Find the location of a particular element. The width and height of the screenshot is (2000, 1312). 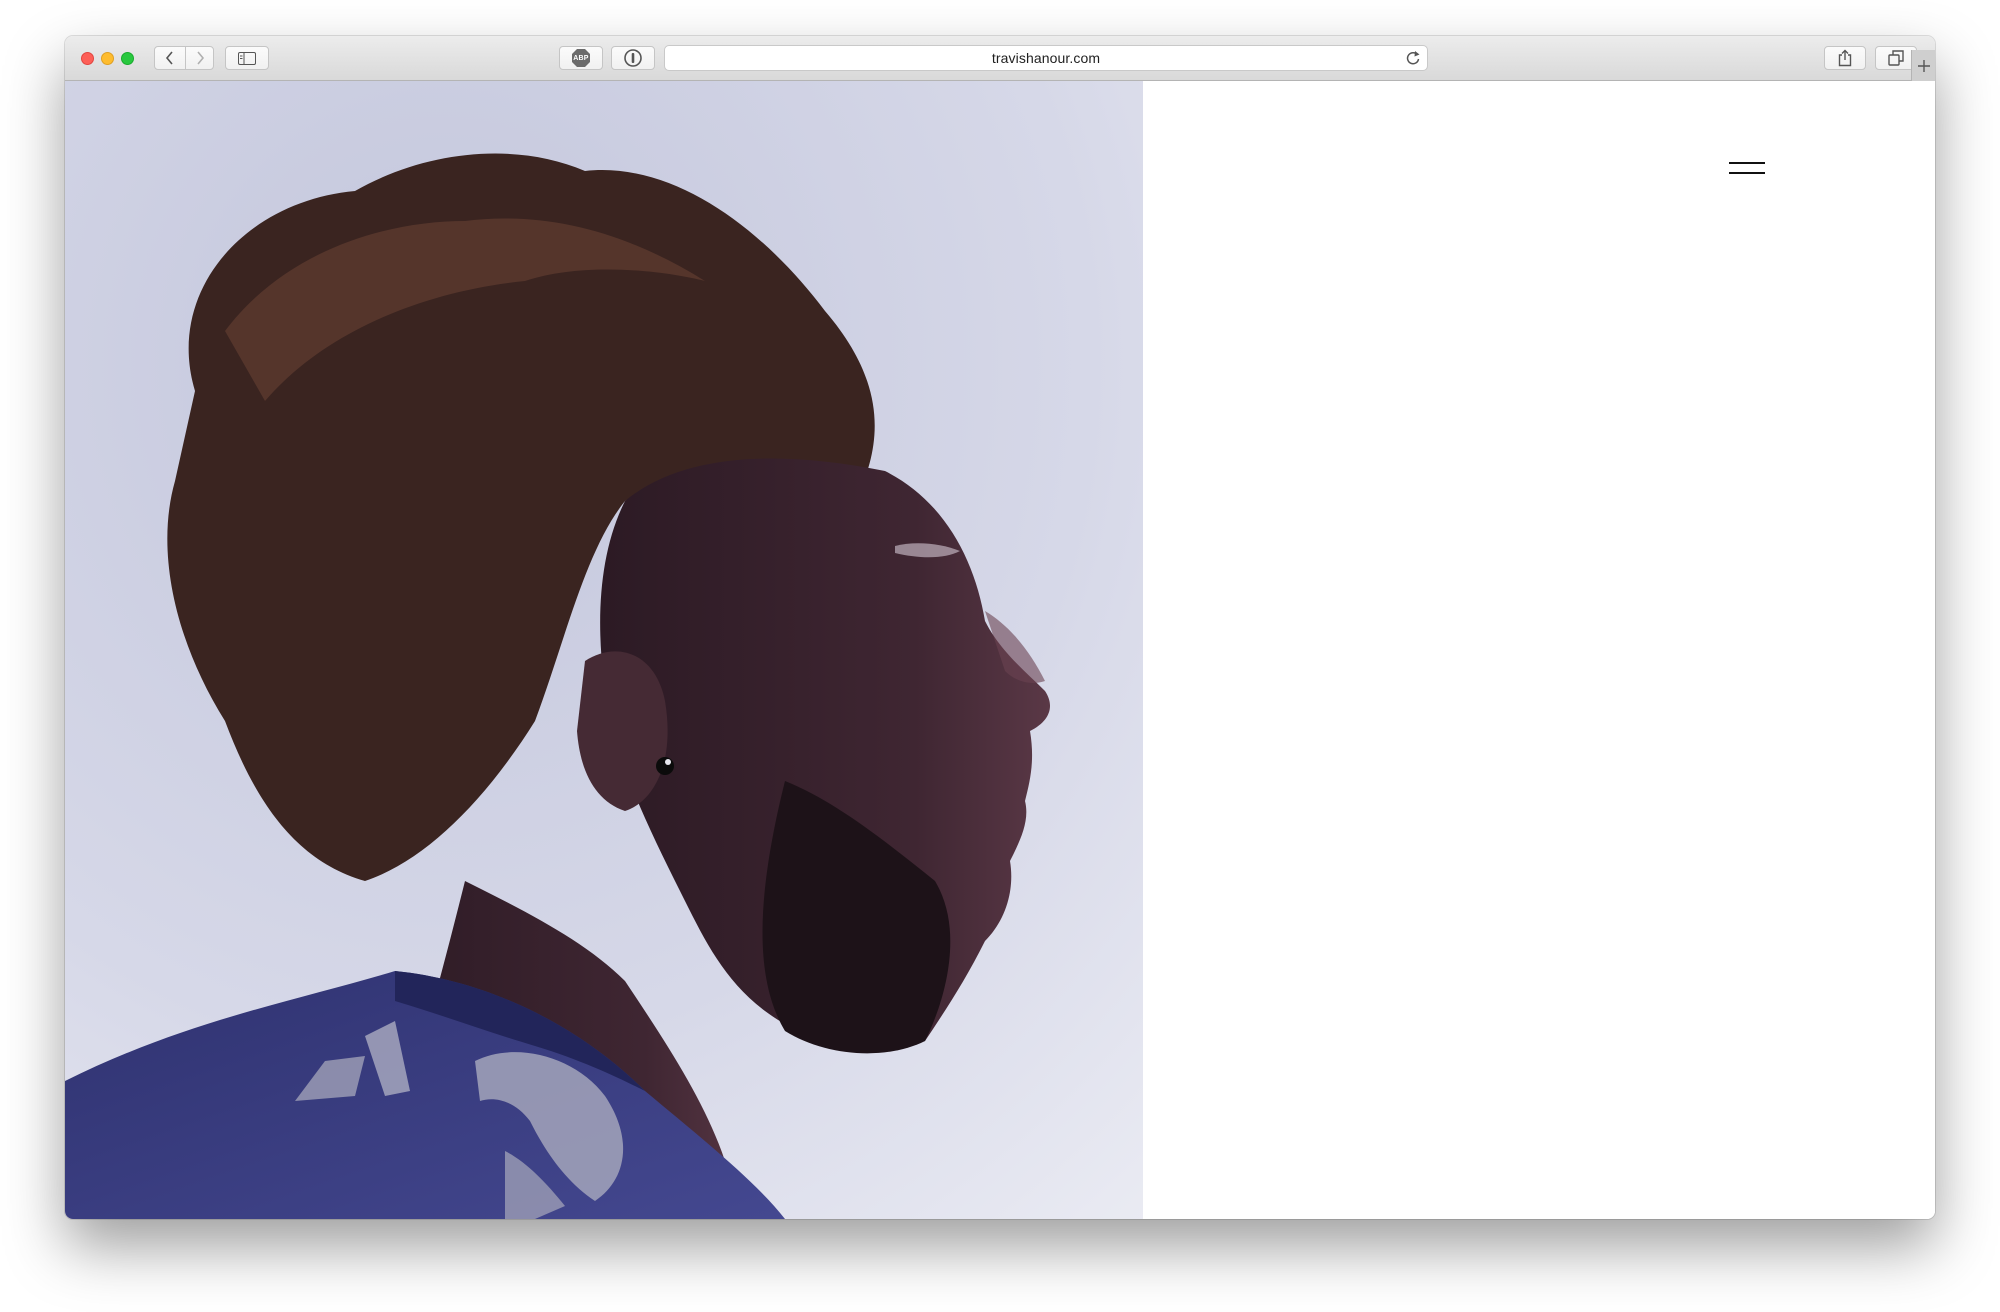

back-button is located at coordinates (170, 58).